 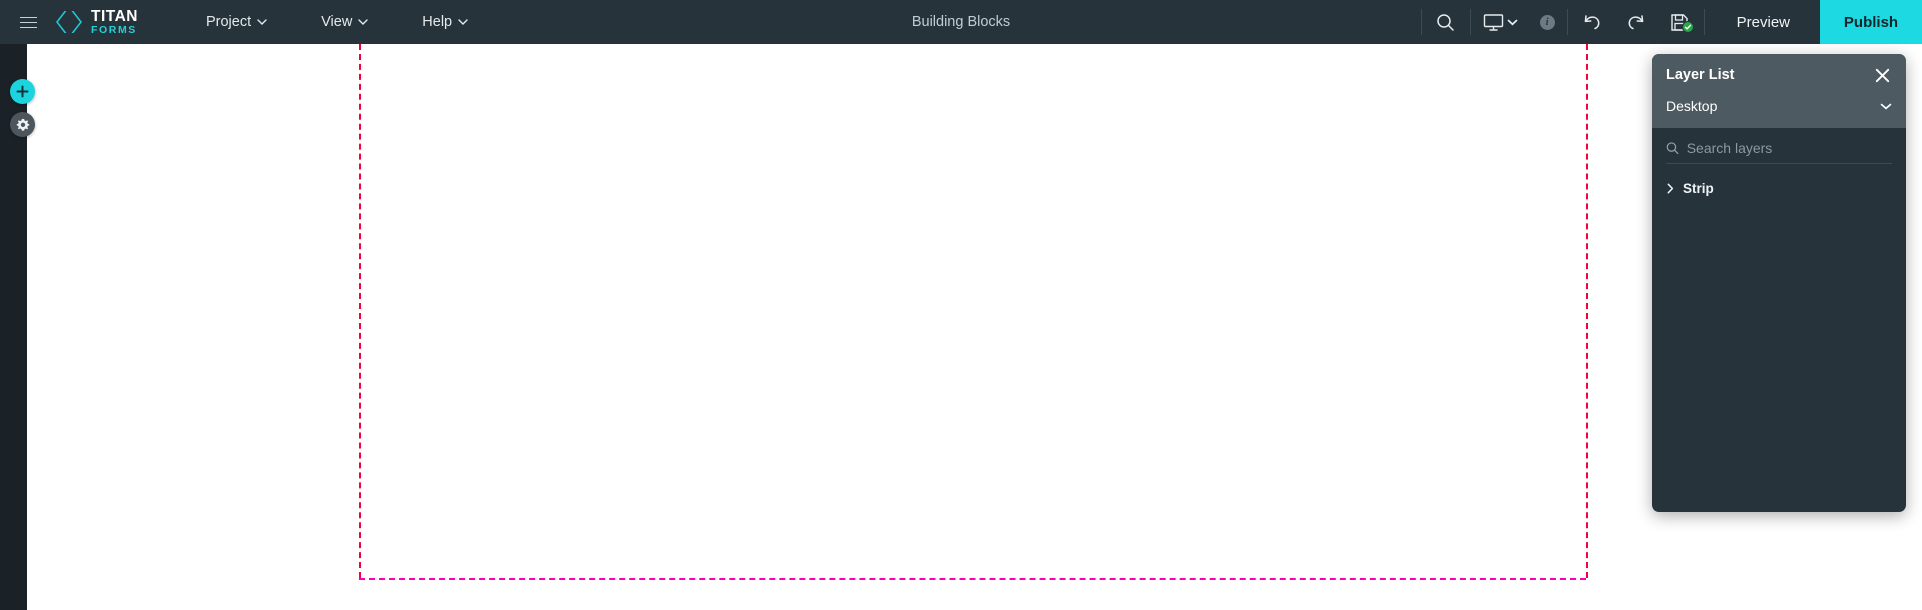 I want to click on layer-search-input, so click(x=1789, y=148).